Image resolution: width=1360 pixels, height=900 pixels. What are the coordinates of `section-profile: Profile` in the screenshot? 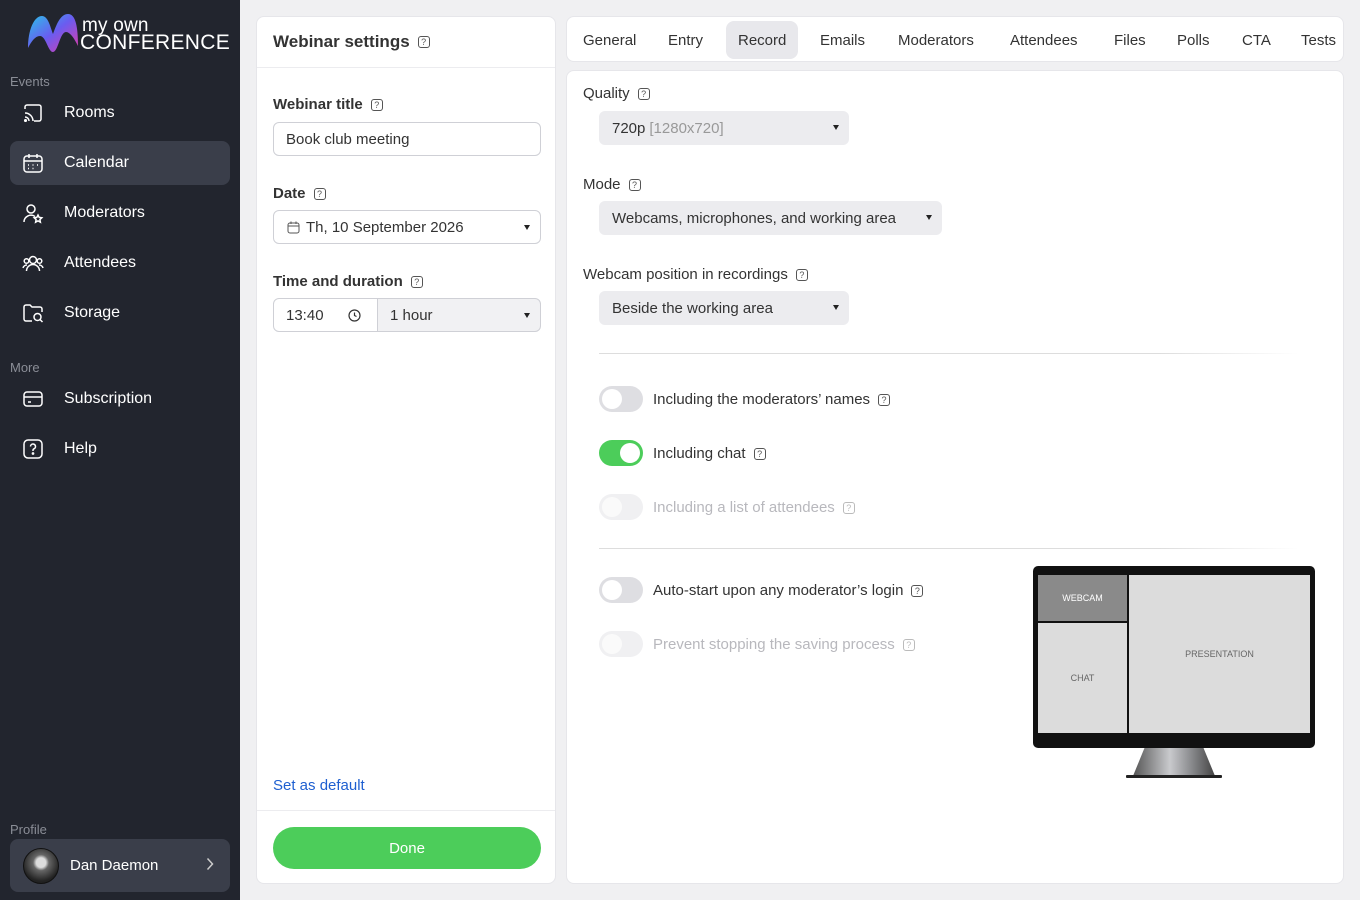 It's located at (28, 829).